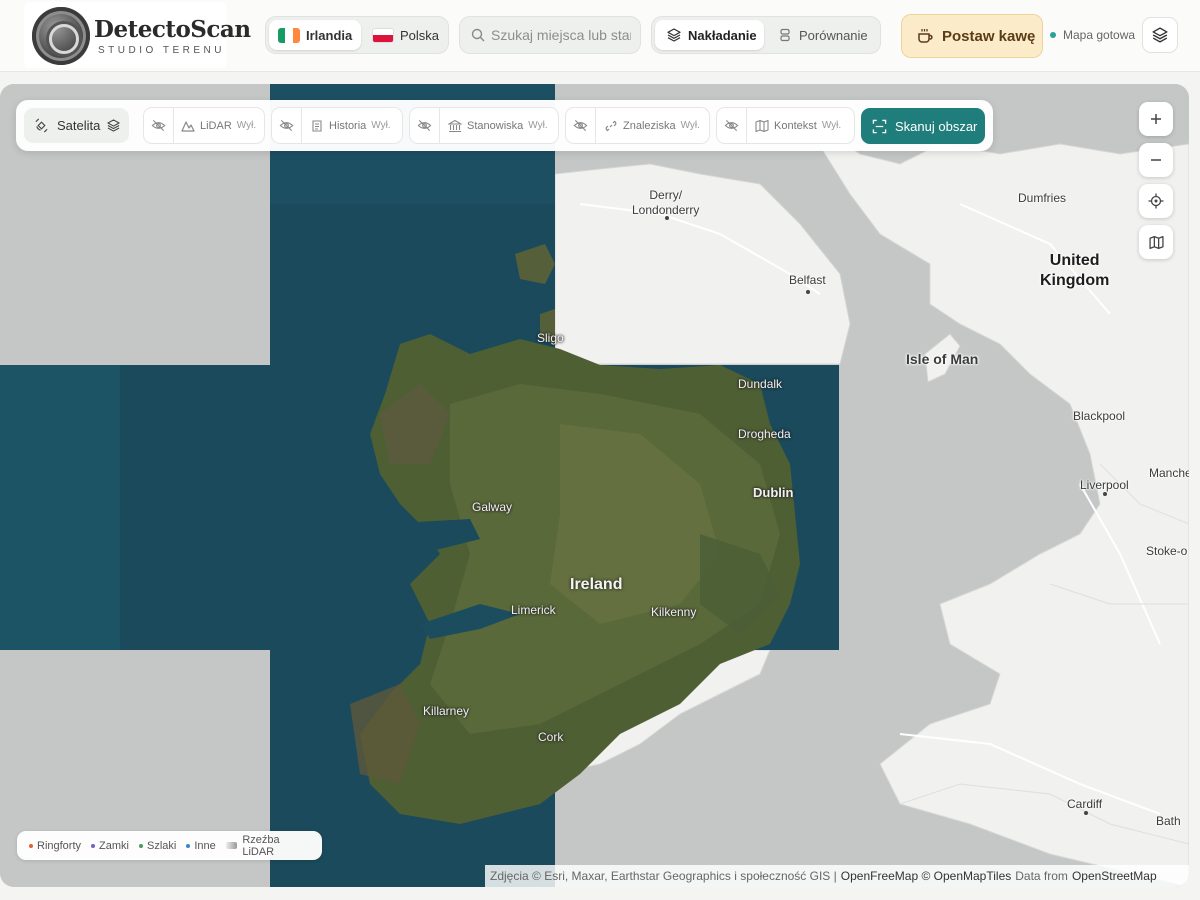  Describe the element at coordinates (383, 35) in the screenshot. I see `poland-flag-icon` at that location.